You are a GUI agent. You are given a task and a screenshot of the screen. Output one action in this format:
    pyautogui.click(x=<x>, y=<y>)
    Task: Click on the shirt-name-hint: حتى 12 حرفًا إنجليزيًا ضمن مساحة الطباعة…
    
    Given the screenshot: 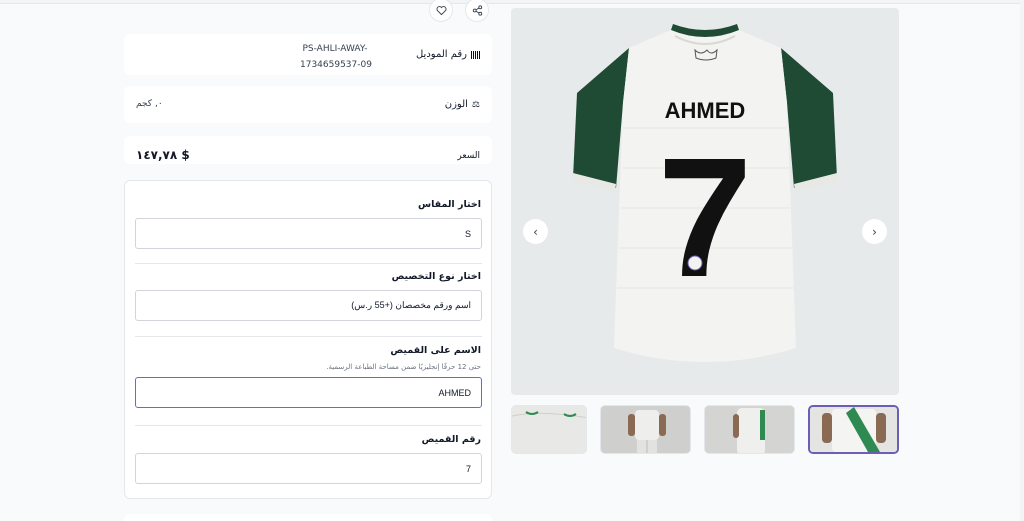 What is the action you would take?
    pyautogui.click(x=403, y=367)
    